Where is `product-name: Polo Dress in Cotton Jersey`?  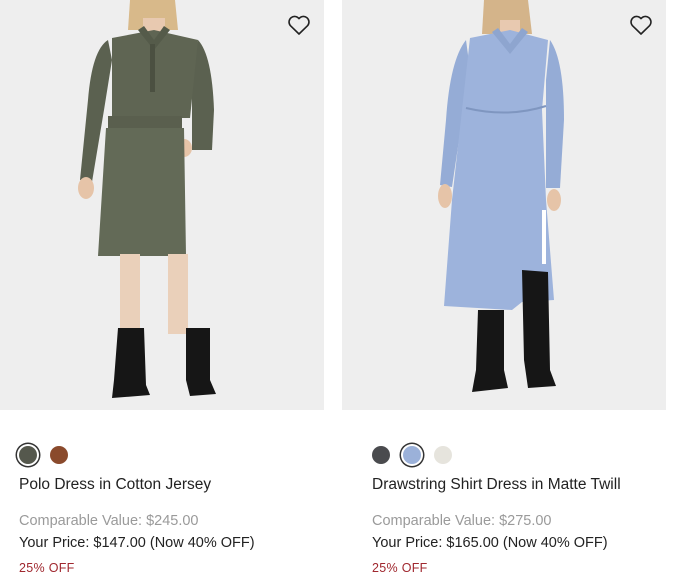 product-name: Polo Dress in Cotton Jersey is located at coordinates (115, 485).